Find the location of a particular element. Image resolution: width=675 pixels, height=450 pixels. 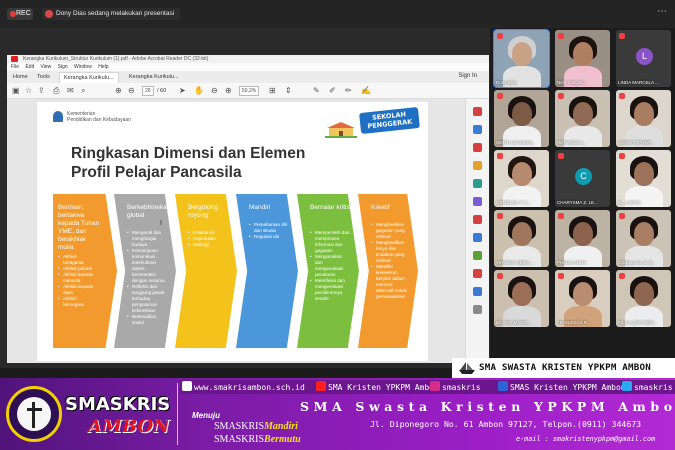

participant-tile: Dony Dias is located at coordinates (521, 58).